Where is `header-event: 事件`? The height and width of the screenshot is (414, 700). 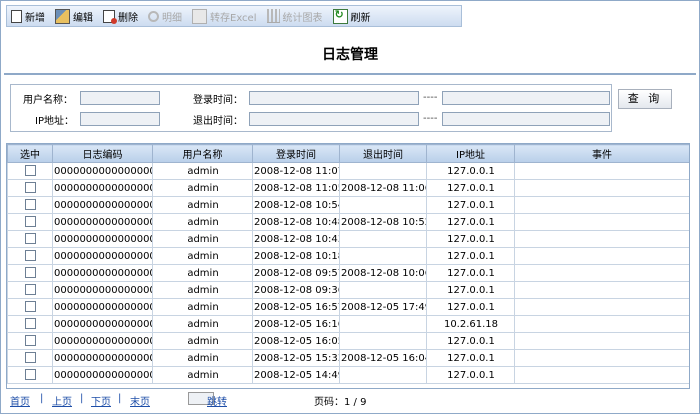
header-event: 事件 is located at coordinates (601, 153).